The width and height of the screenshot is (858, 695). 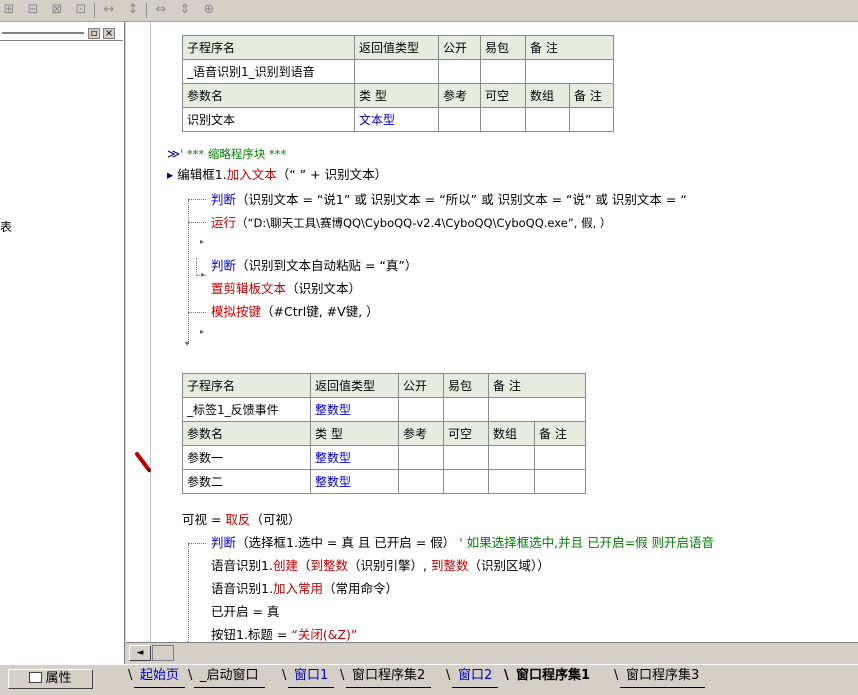 What do you see at coordinates (268, 71) in the screenshot?
I see `subroutine-name: _语音识别1_识别到语音` at bounding box center [268, 71].